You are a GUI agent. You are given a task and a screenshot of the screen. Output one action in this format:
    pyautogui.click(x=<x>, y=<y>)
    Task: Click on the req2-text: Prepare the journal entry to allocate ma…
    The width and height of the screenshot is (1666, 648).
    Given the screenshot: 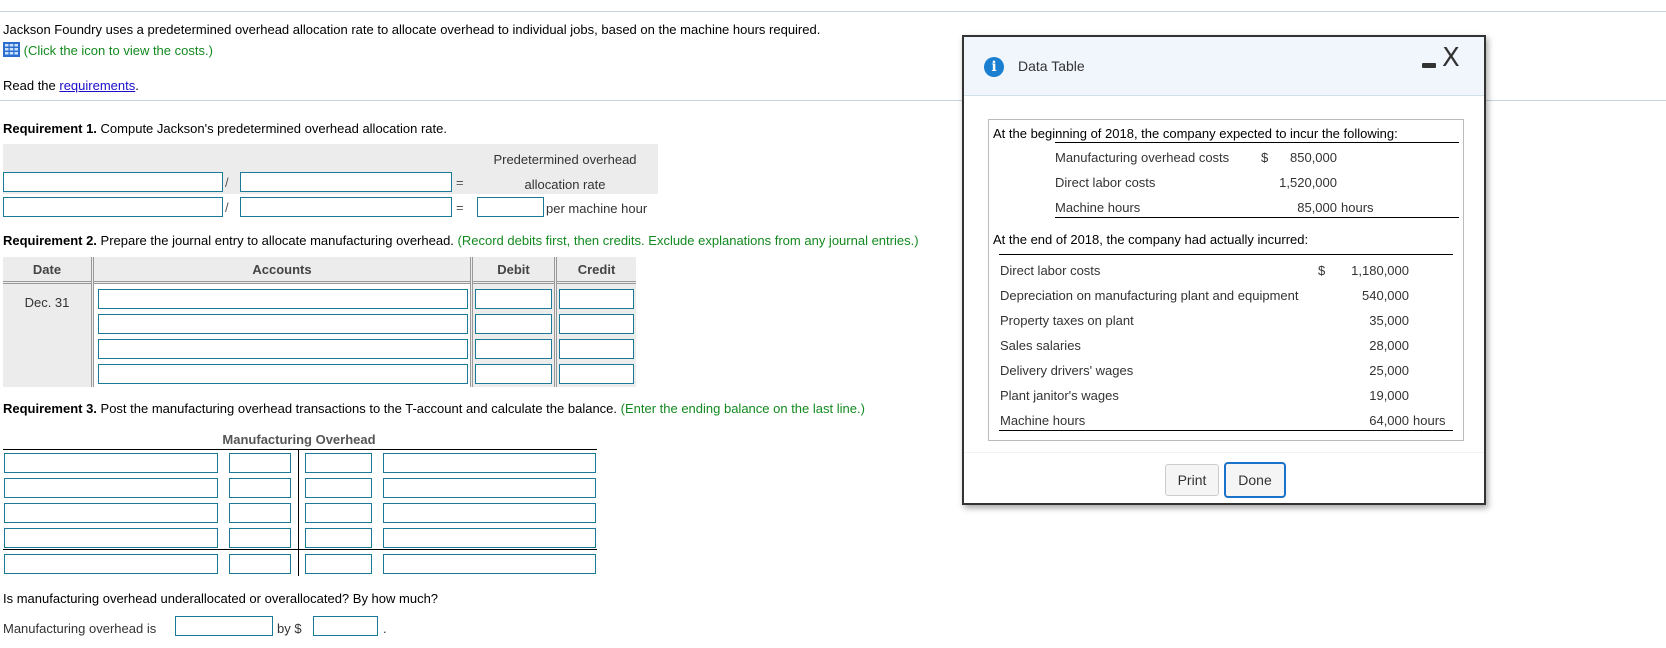 What is the action you would take?
    pyautogui.click(x=277, y=240)
    